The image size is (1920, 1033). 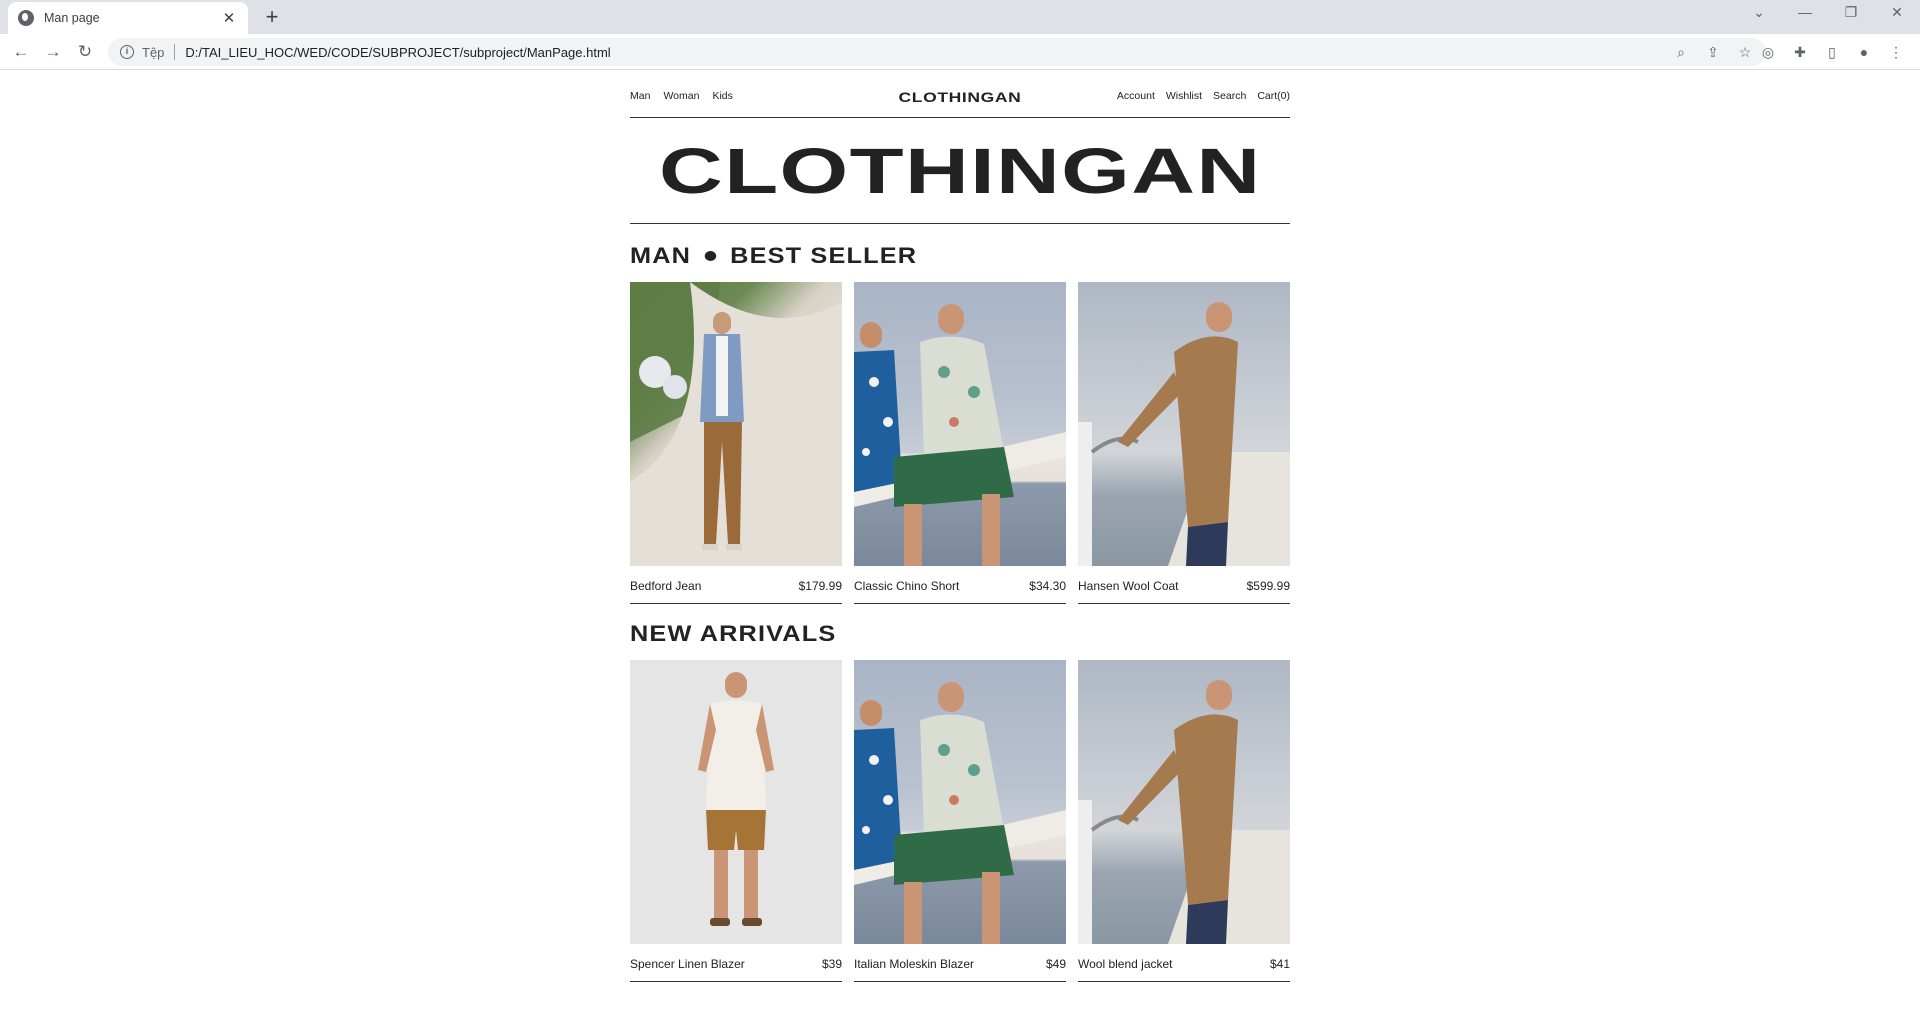 What do you see at coordinates (1681, 52) in the screenshot?
I see `zoom-icon: ⌕` at bounding box center [1681, 52].